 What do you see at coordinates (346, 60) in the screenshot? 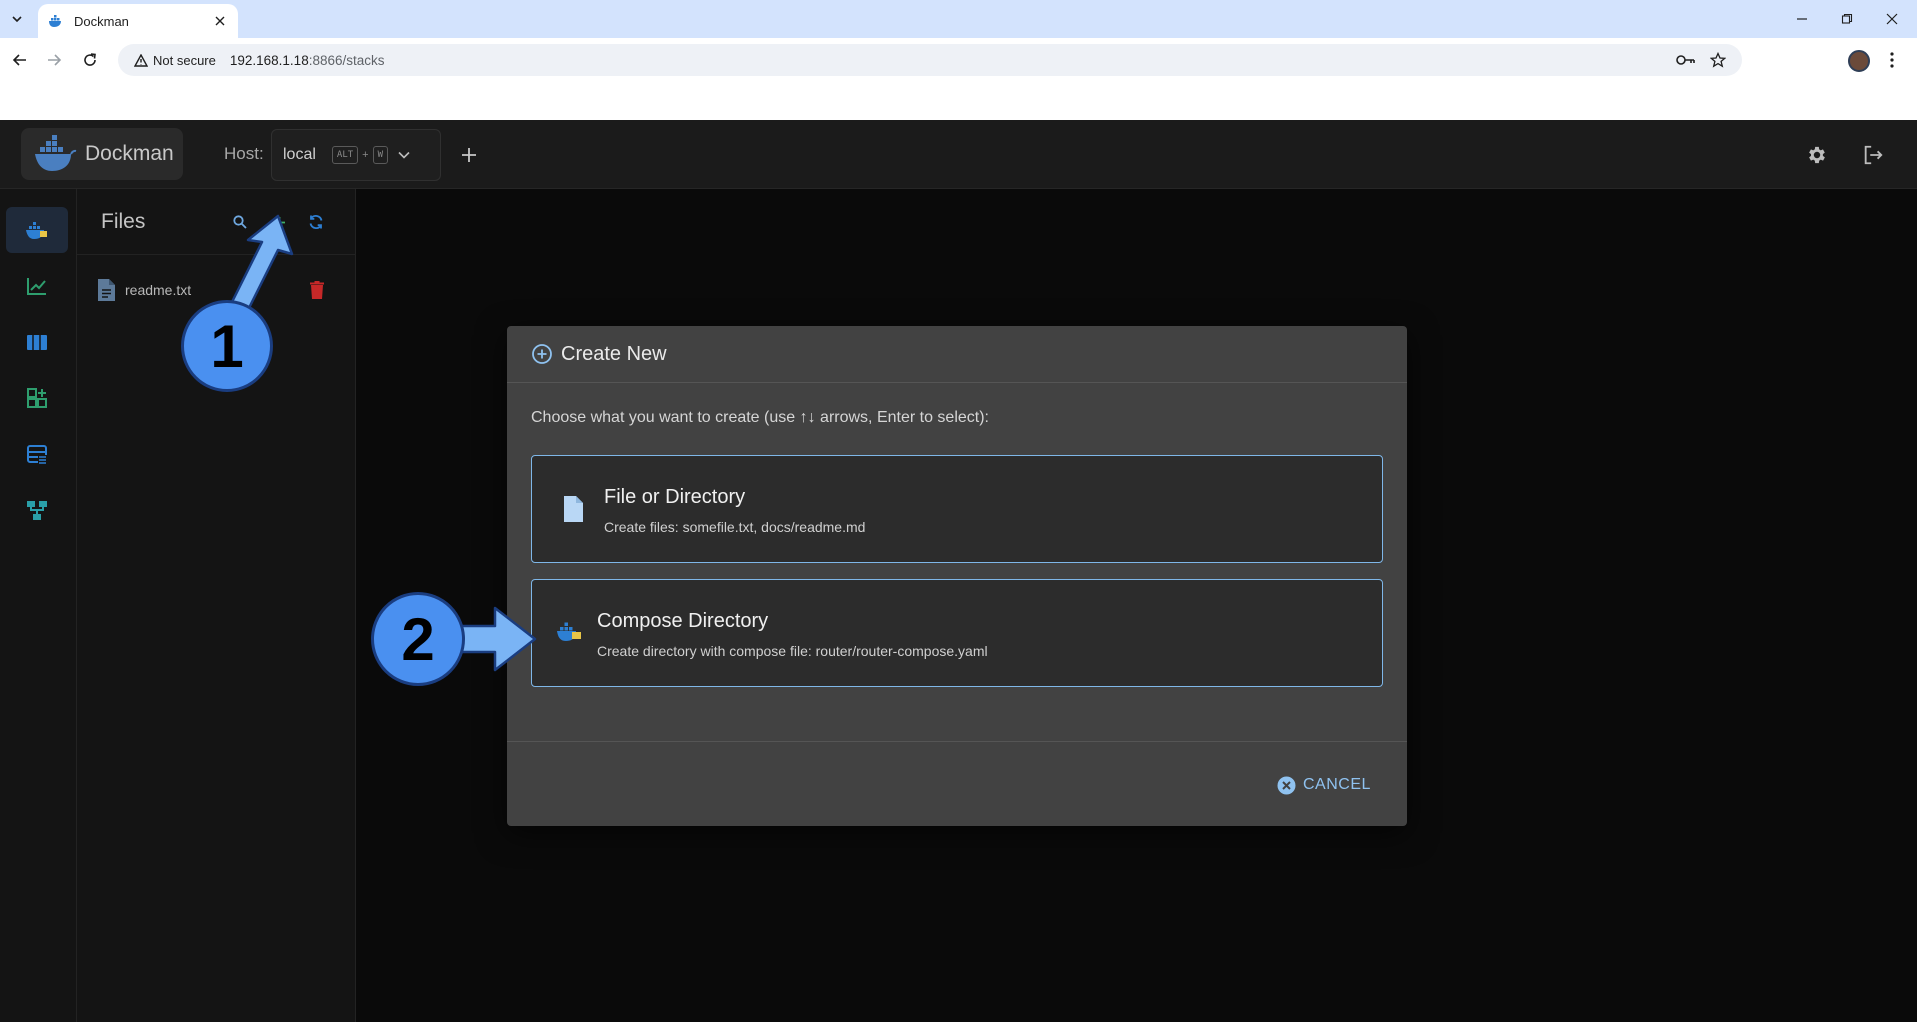
I see `url-path: :8866/stacks` at bounding box center [346, 60].